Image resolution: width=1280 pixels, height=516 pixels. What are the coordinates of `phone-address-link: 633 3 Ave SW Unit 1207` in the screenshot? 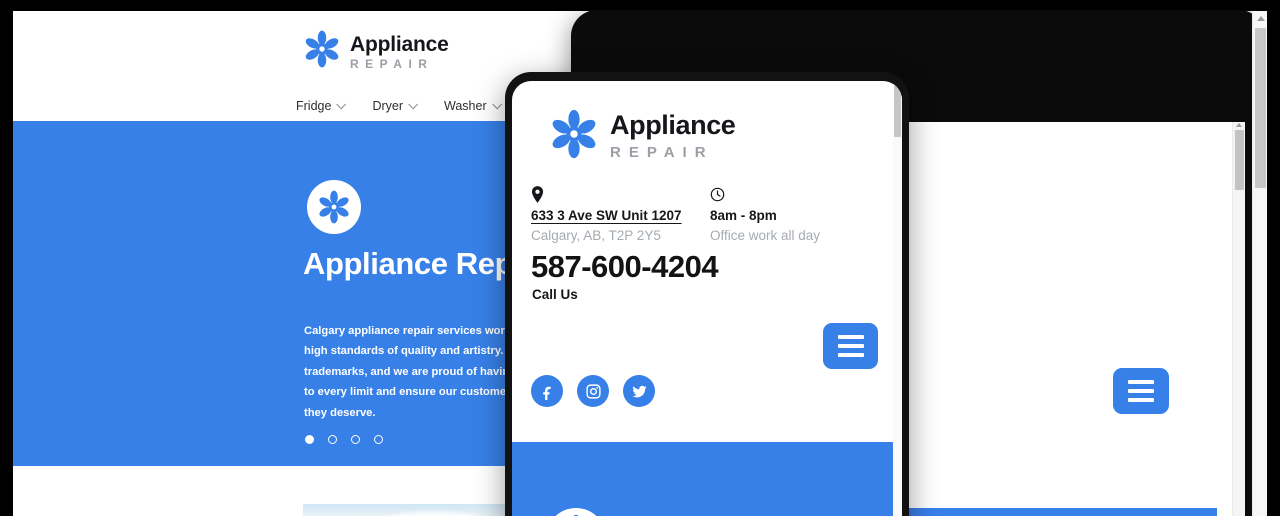 It's located at (618, 215).